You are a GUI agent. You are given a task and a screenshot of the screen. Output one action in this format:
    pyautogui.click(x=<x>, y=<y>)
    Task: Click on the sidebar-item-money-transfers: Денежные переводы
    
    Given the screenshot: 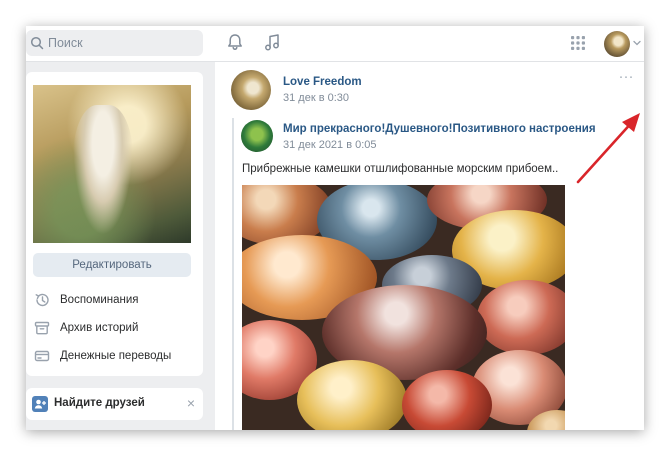 What is the action you would take?
    pyautogui.click(x=116, y=356)
    